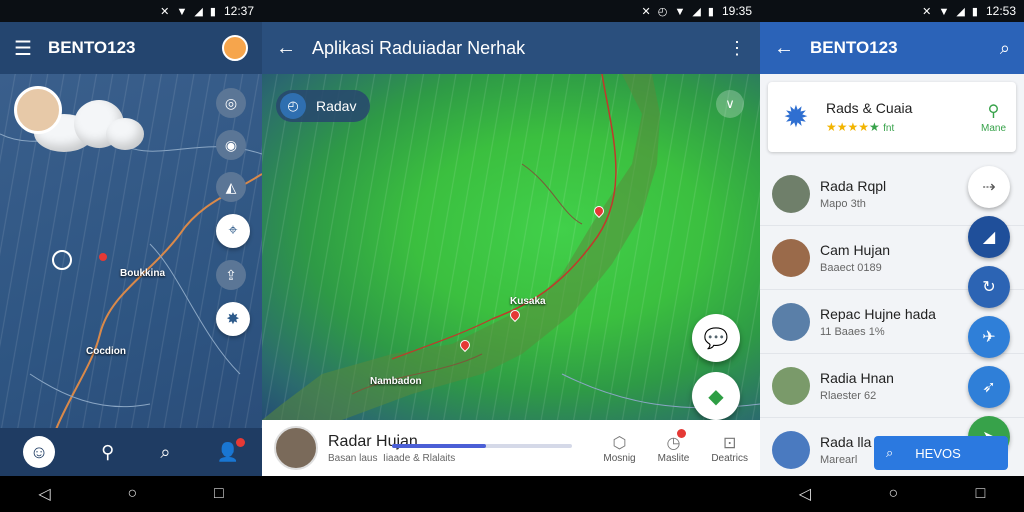  What do you see at coordinates (729, 443) in the screenshot?
I see `dashboard-icon: ⊡` at bounding box center [729, 443].